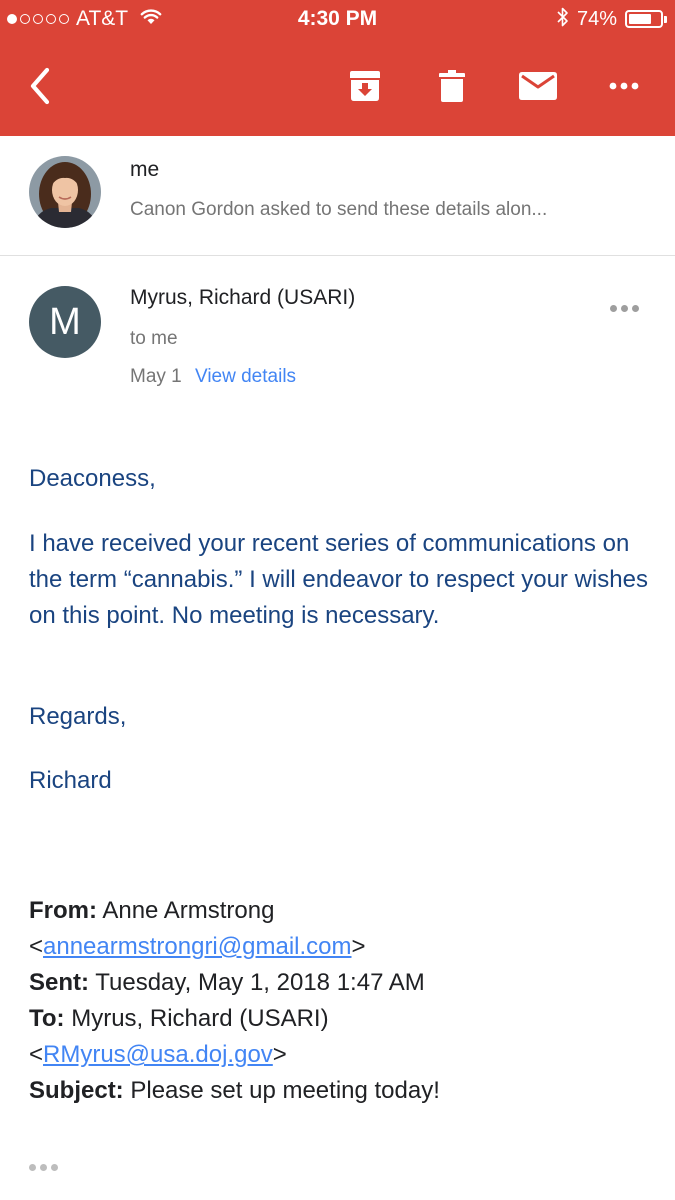 This screenshot has width=675, height=1200. I want to click on archive-icon, so click(365, 86).